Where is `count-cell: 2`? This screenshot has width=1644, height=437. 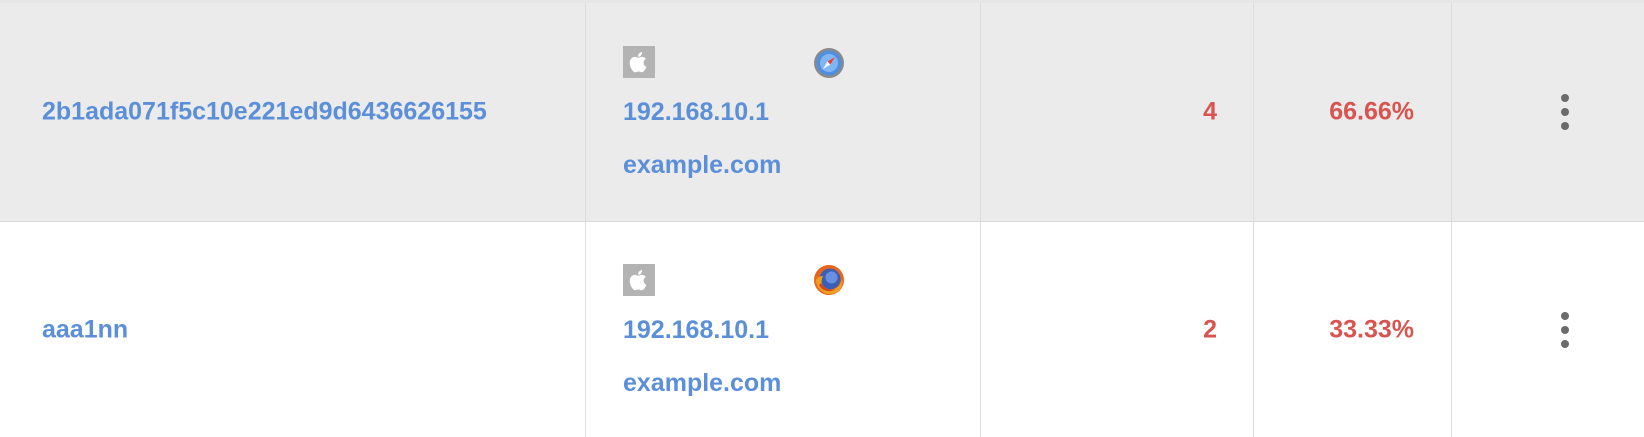 count-cell: 2 is located at coordinates (1117, 329).